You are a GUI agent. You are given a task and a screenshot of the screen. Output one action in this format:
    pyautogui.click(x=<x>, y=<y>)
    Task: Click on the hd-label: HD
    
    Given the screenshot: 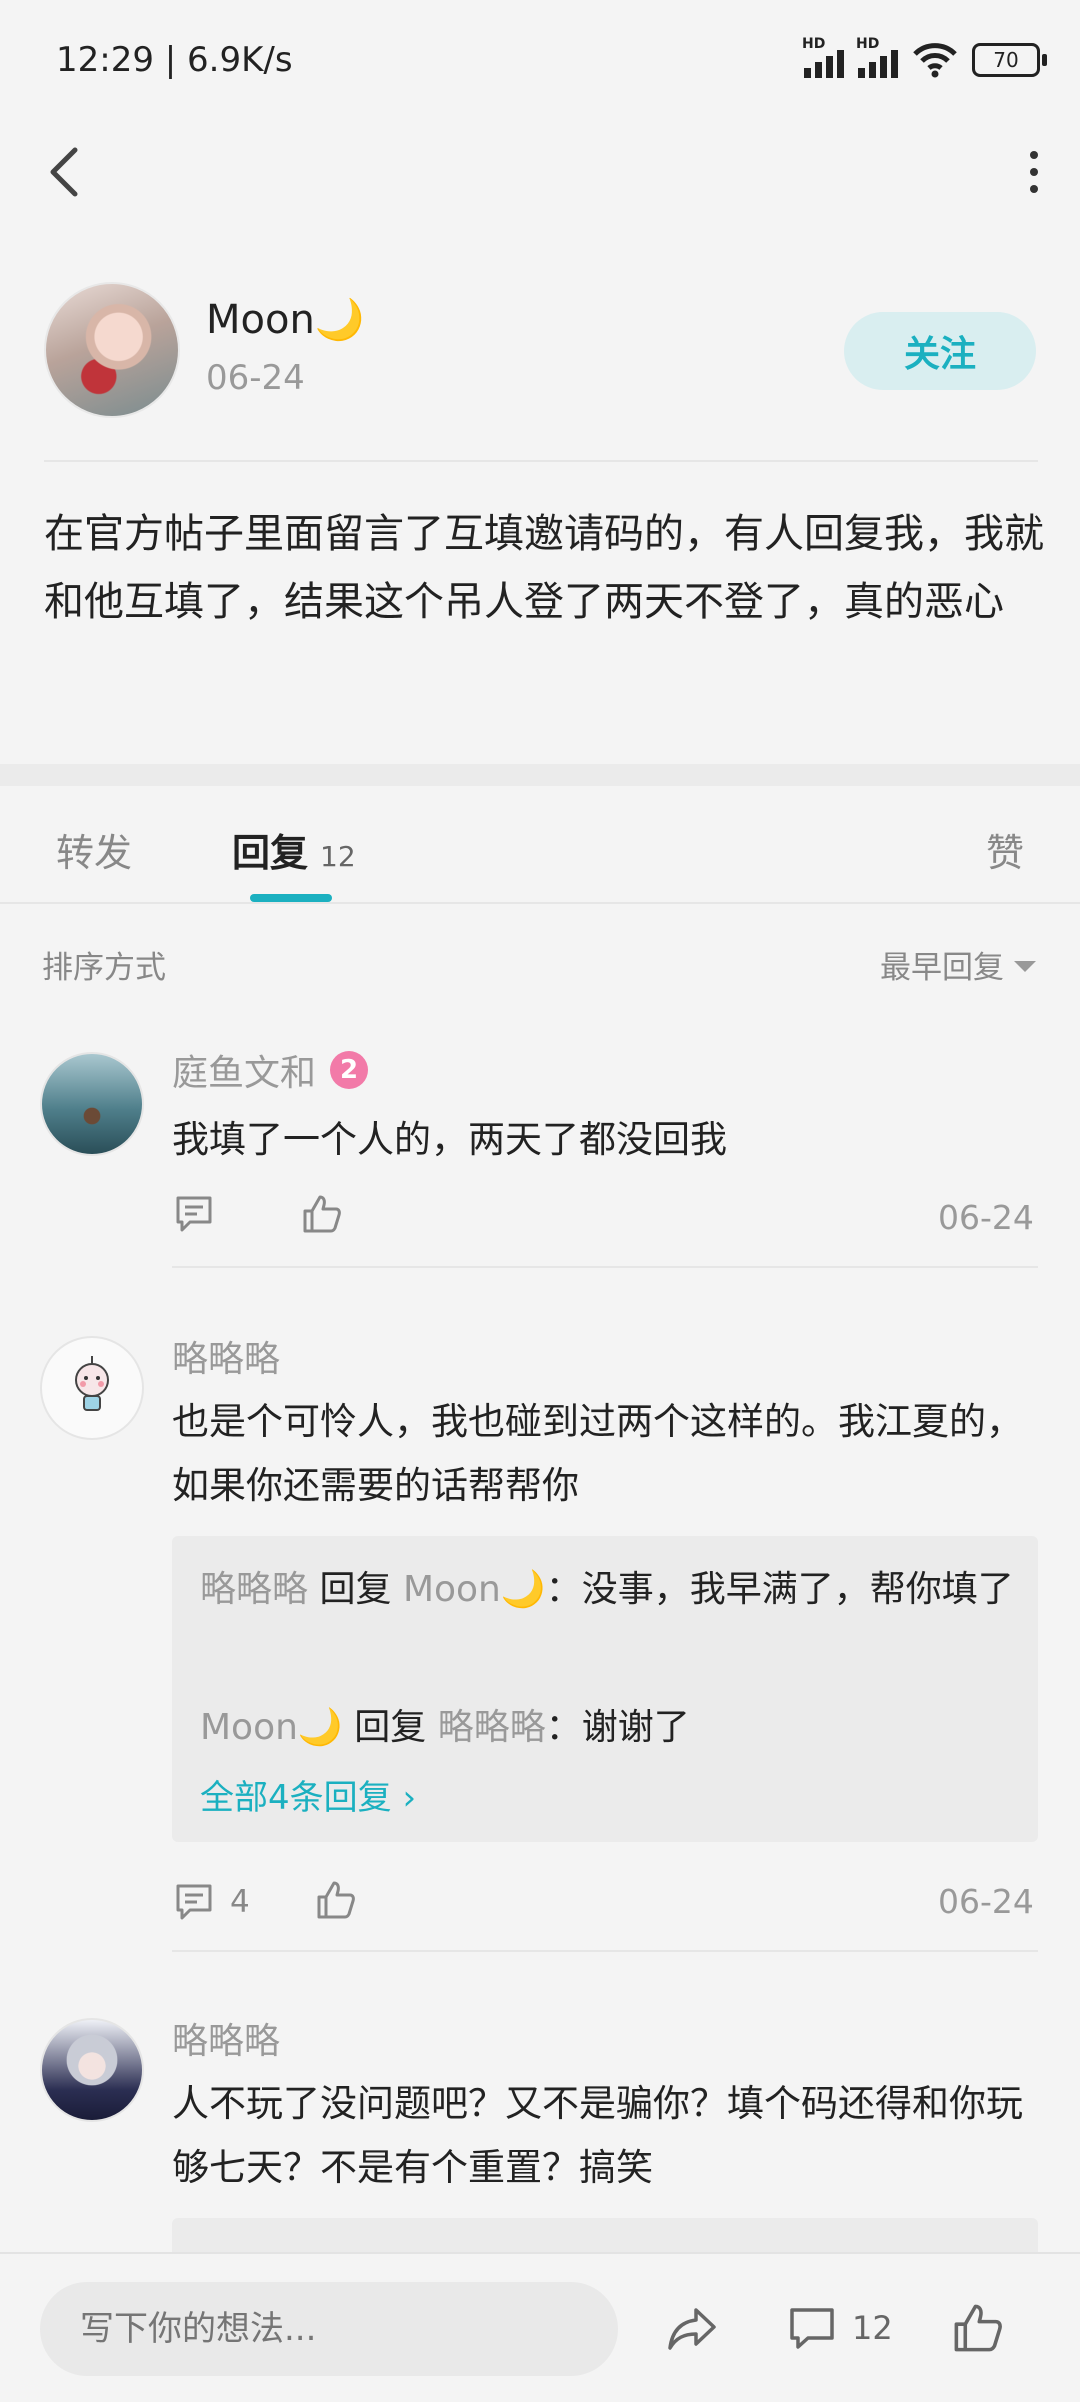 What is the action you would take?
    pyautogui.click(x=814, y=44)
    